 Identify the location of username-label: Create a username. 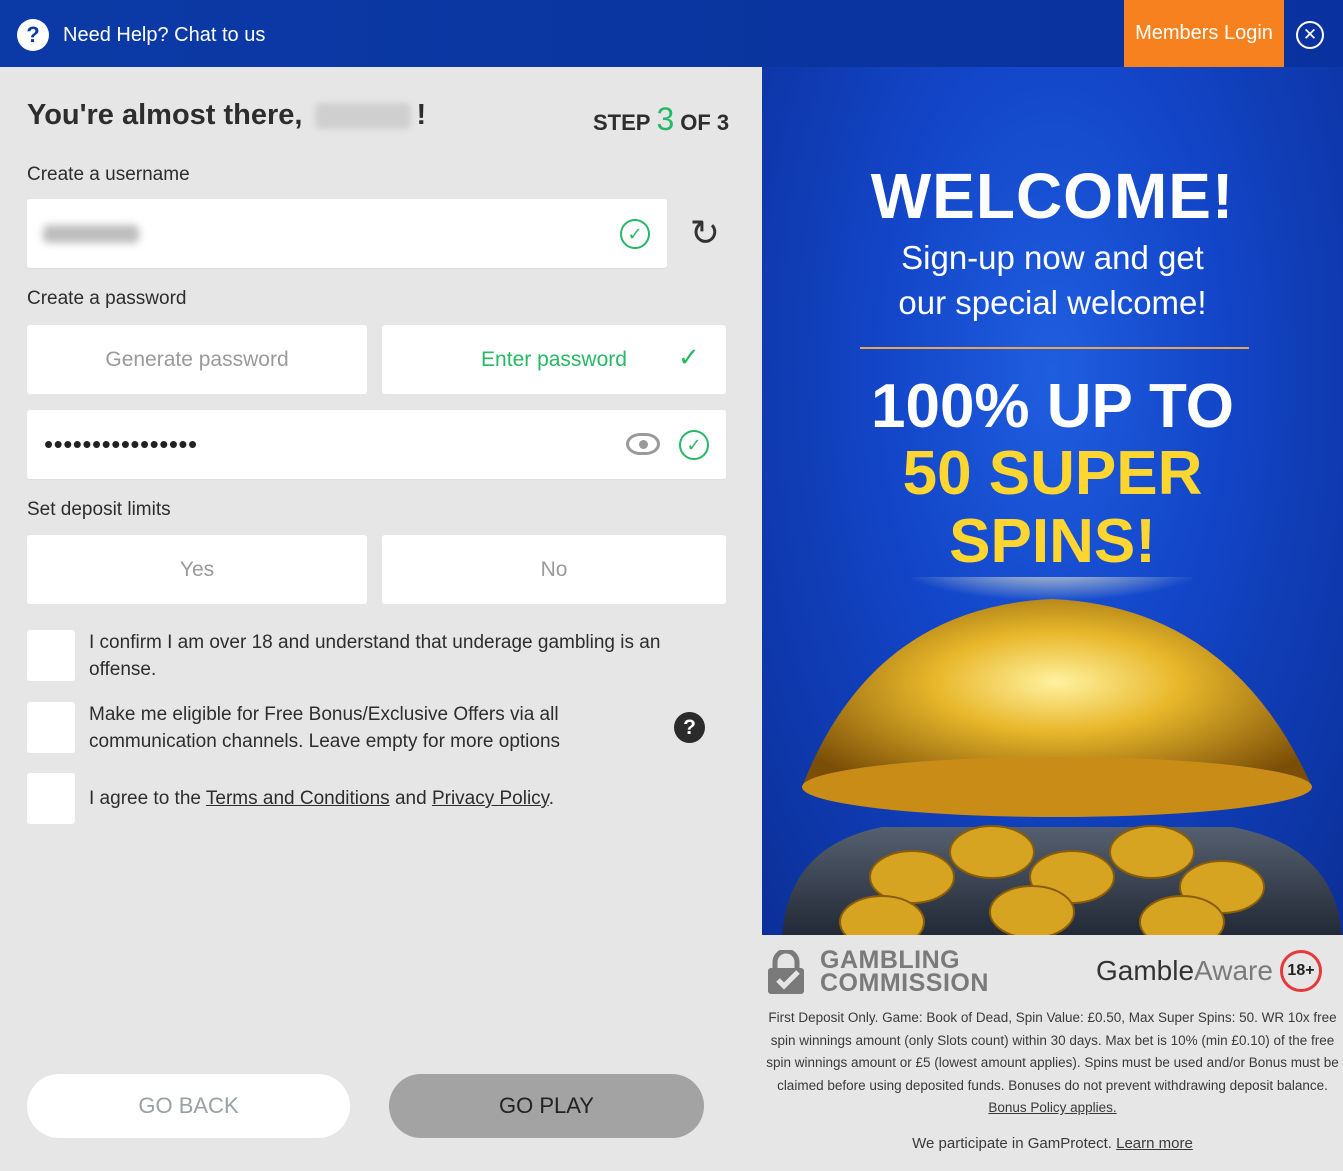
(108, 174).